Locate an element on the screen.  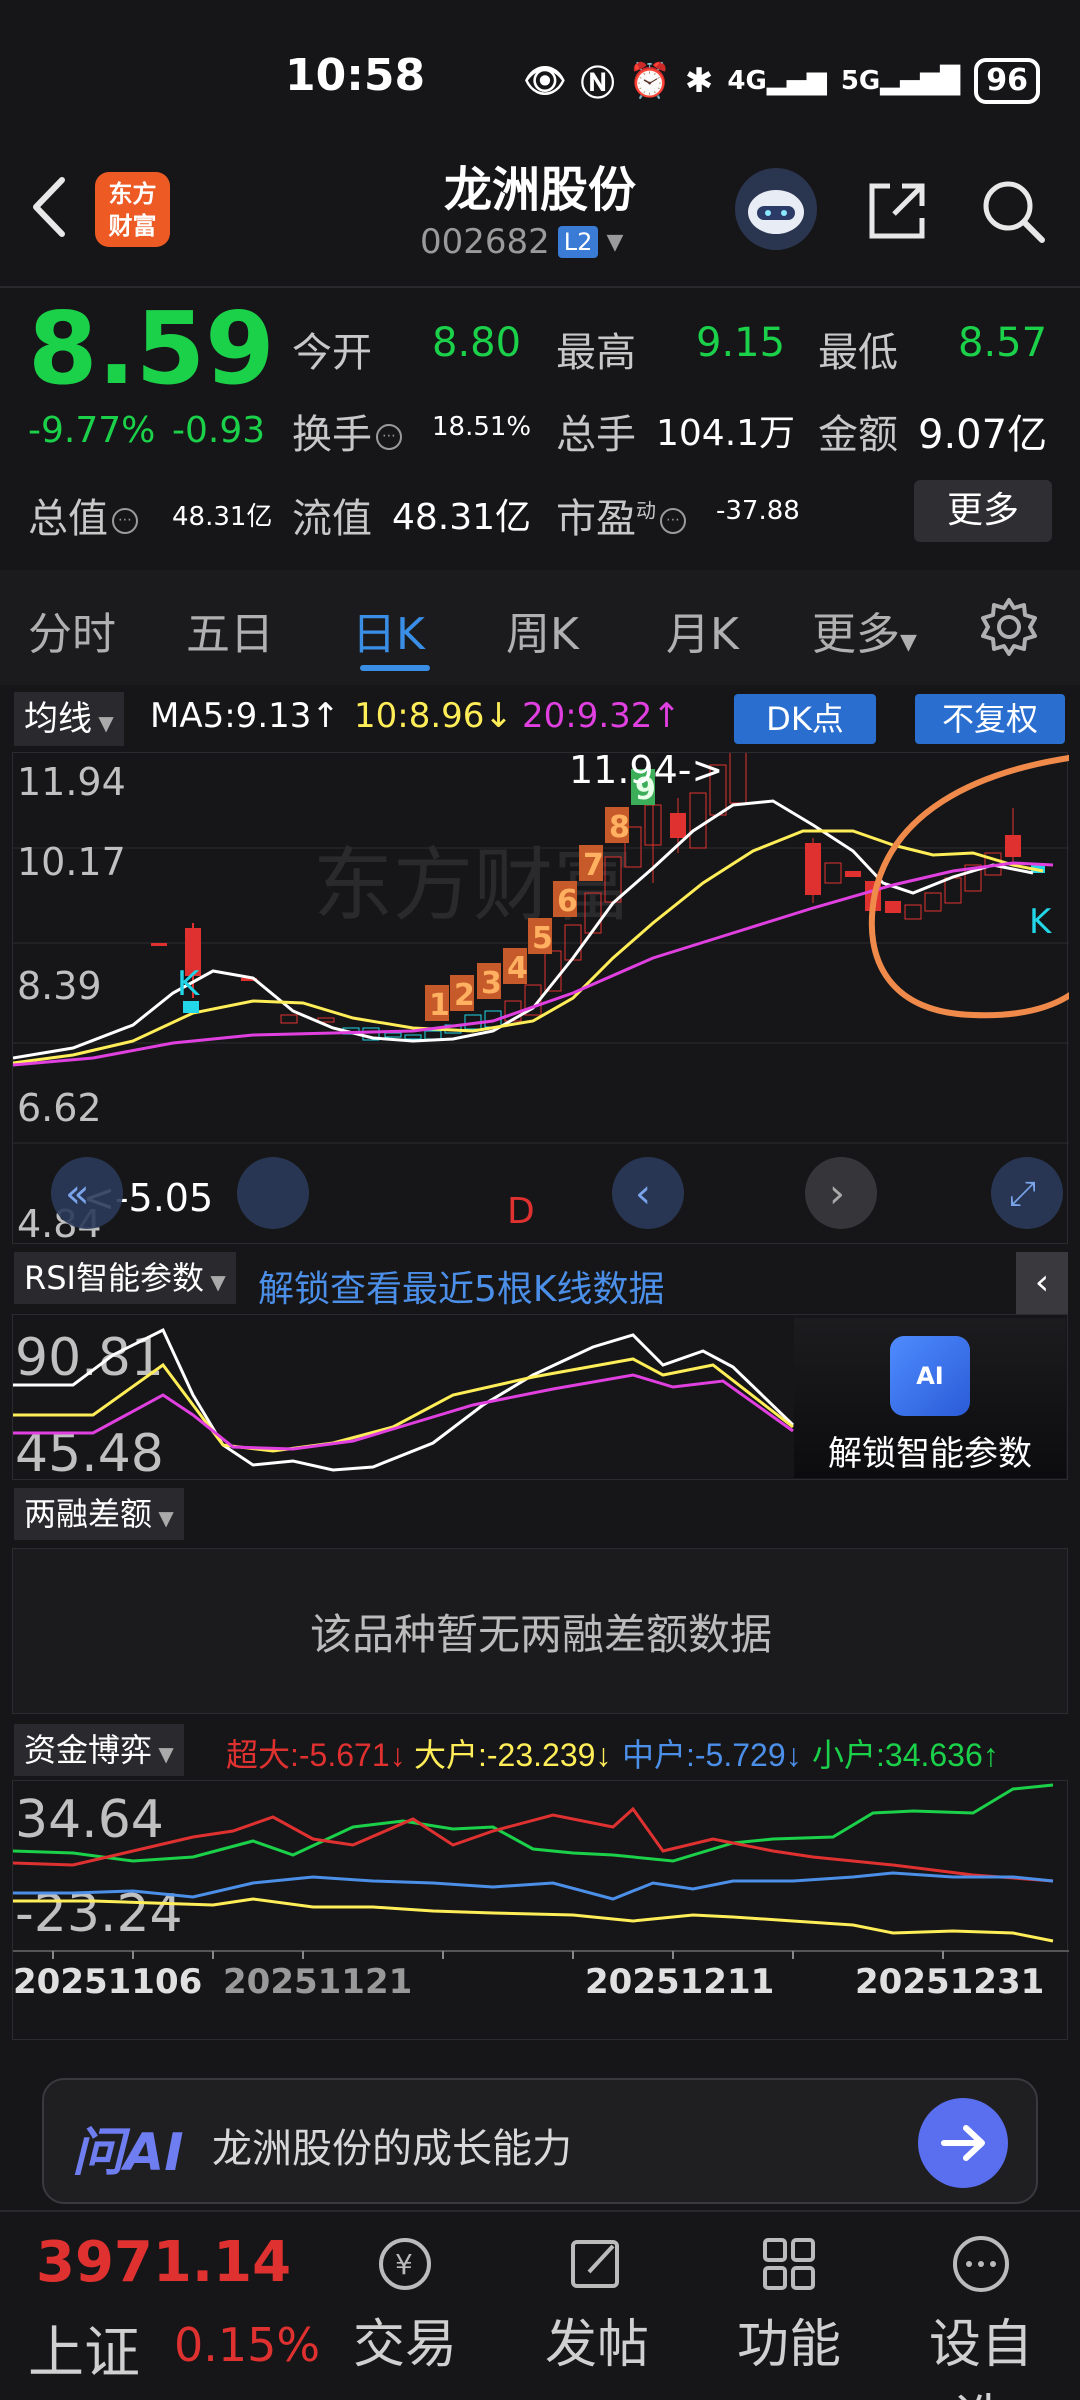
divider is located at coordinates (540, 287).